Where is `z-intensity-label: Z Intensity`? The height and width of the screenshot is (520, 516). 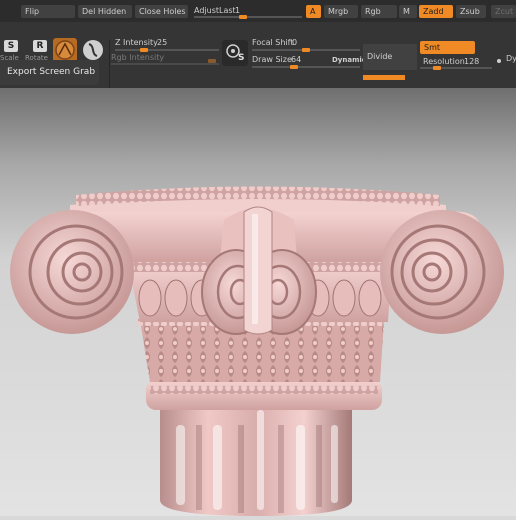 z-intensity-label: Z Intensity is located at coordinates (136, 42).